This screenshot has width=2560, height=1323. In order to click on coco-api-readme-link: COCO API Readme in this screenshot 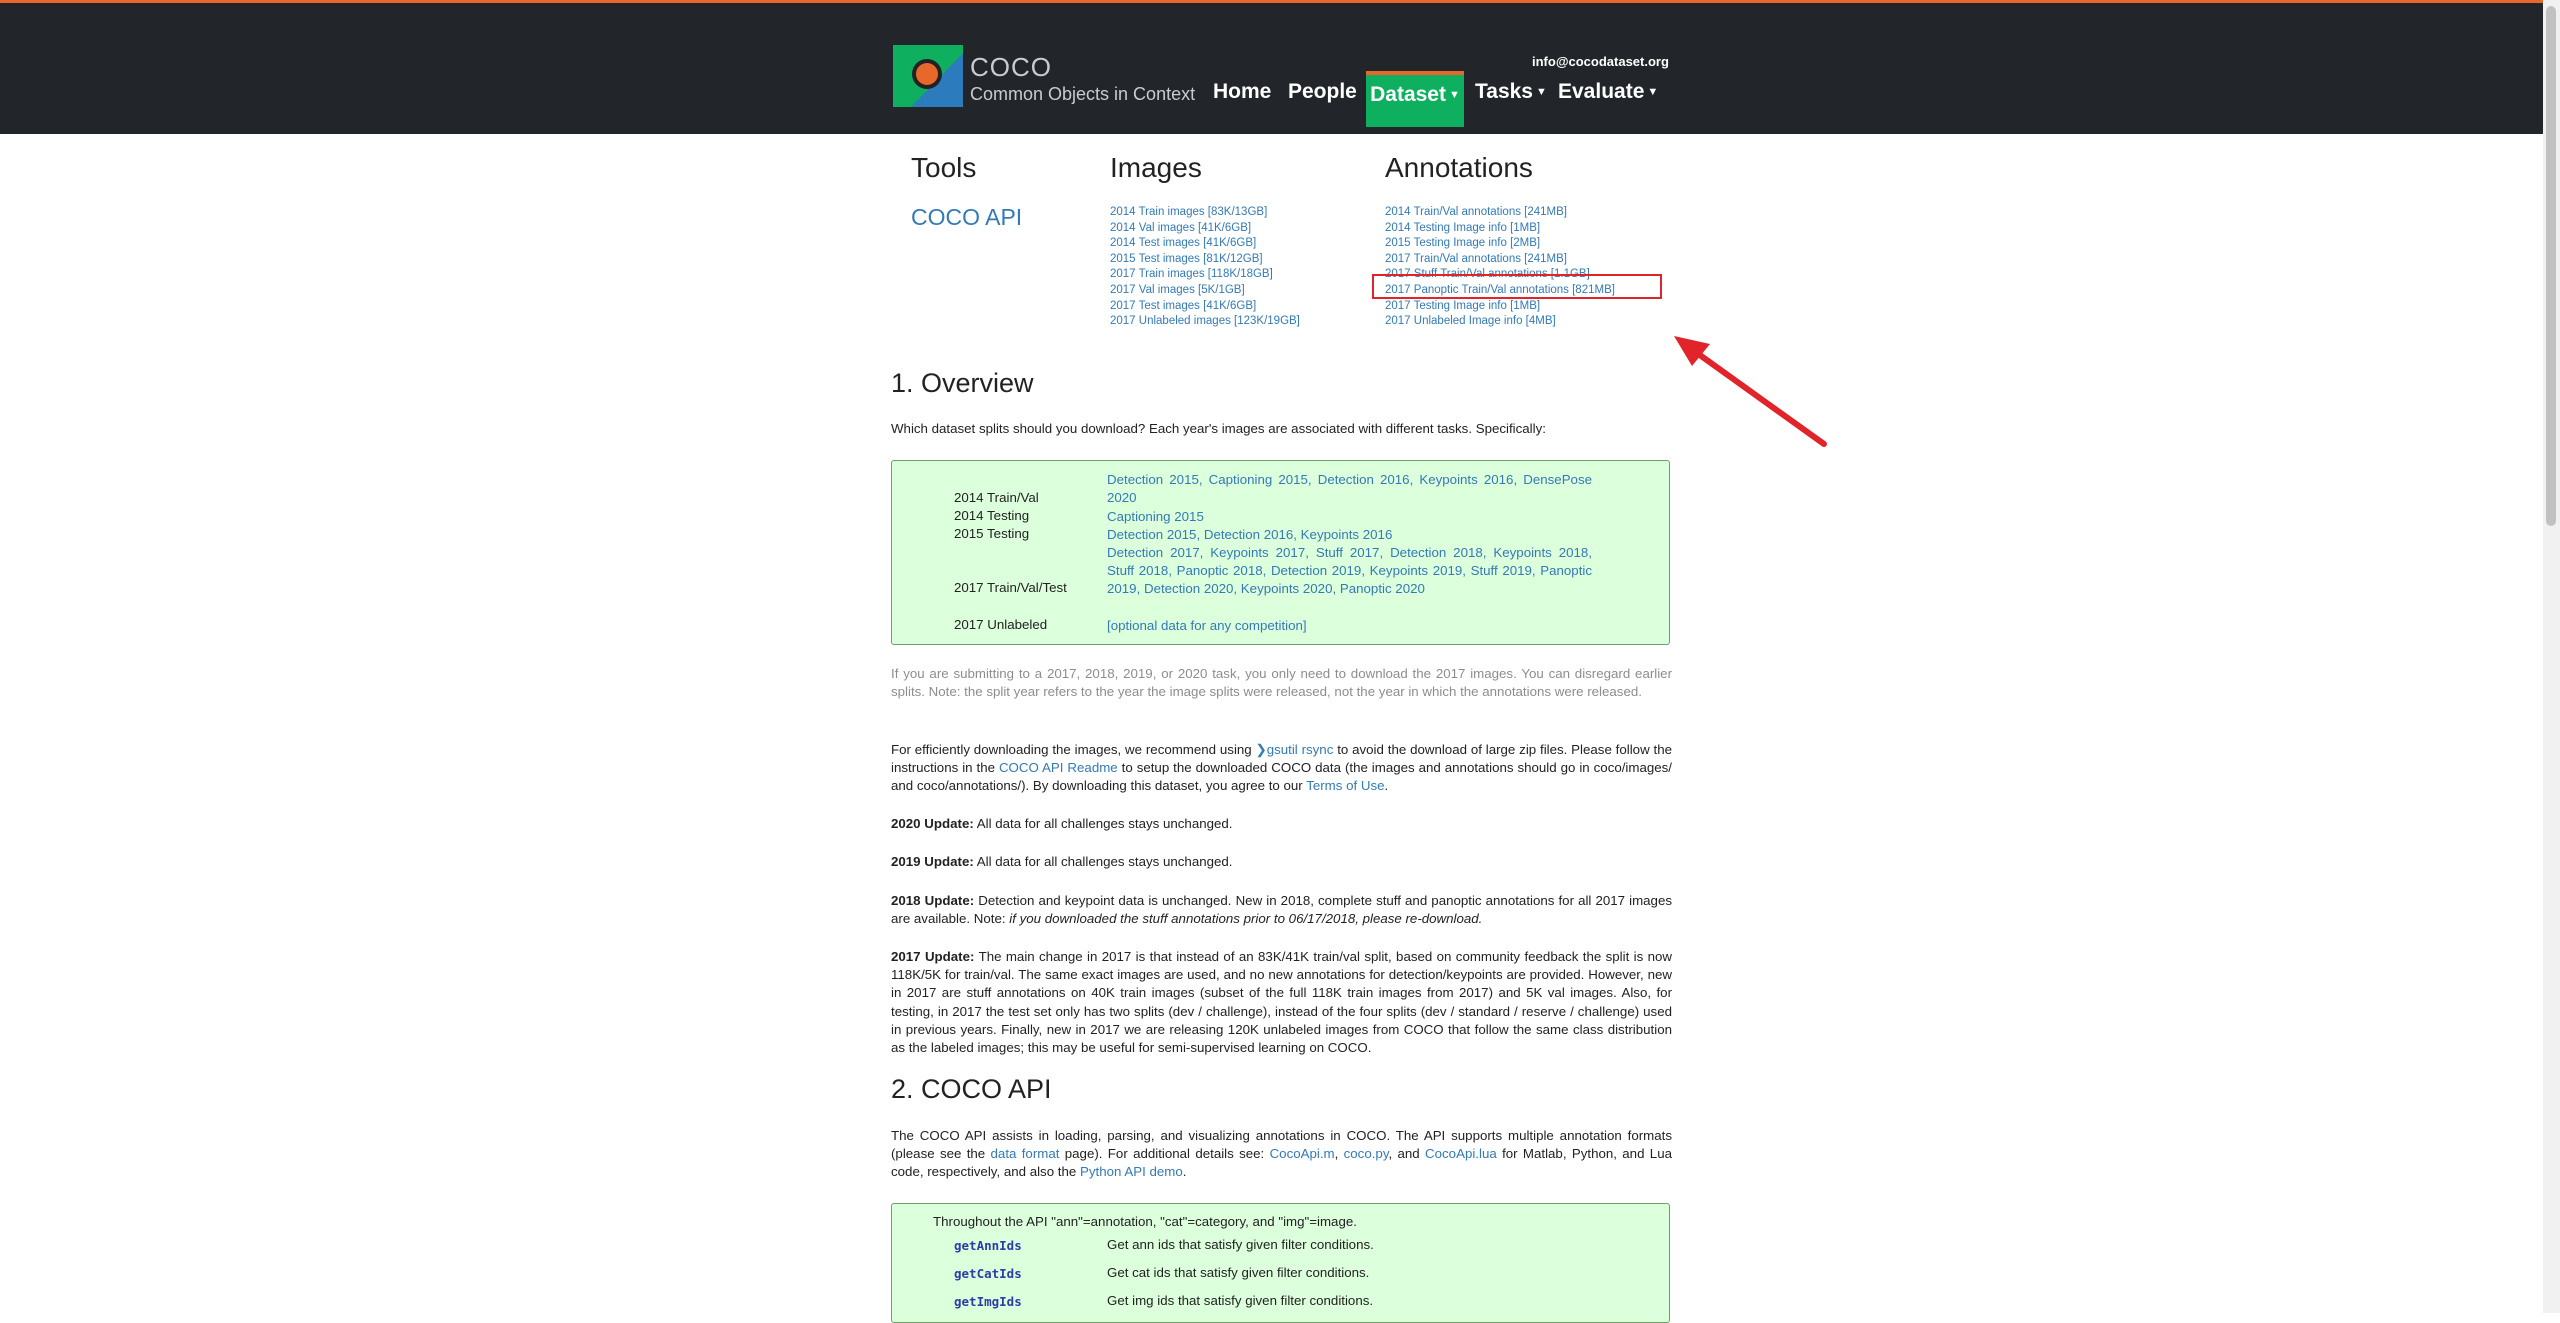, I will do `click(1058, 767)`.